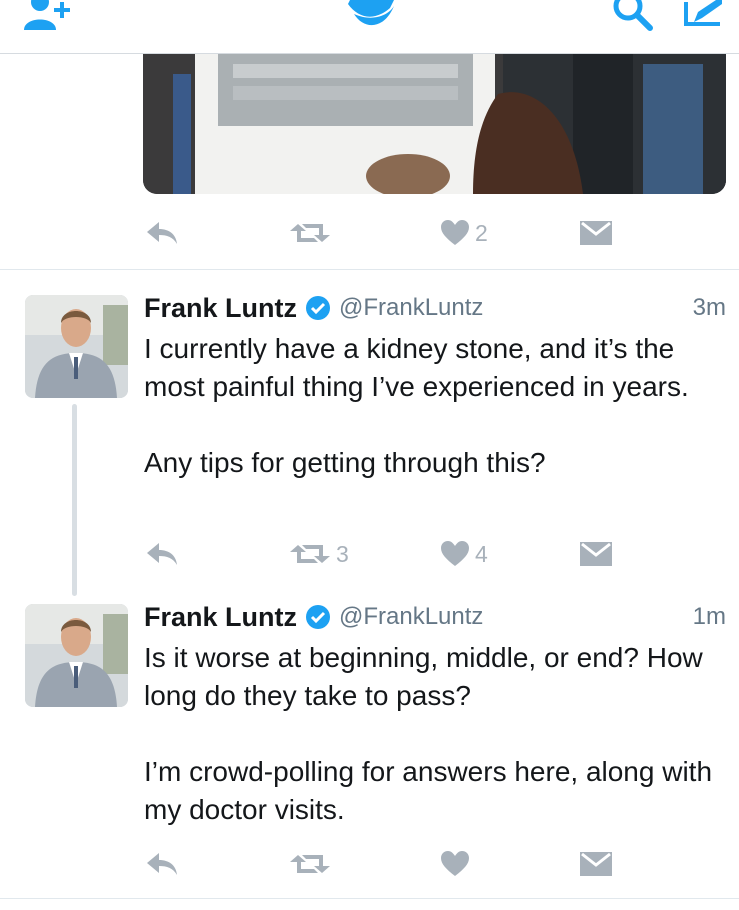 The height and width of the screenshot is (910, 739). I want to click on like-button: 2, so click(464, 233).